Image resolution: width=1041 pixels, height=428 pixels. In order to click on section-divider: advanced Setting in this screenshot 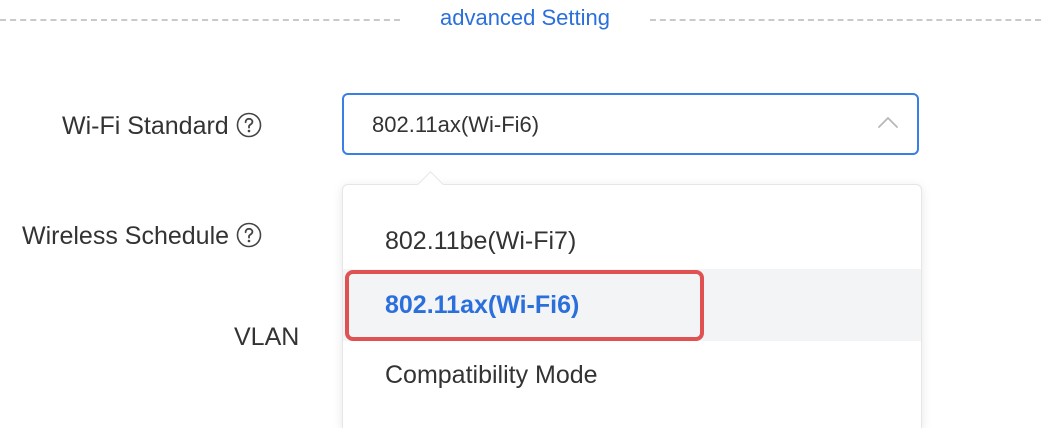, I will do `click(520, 20)`.